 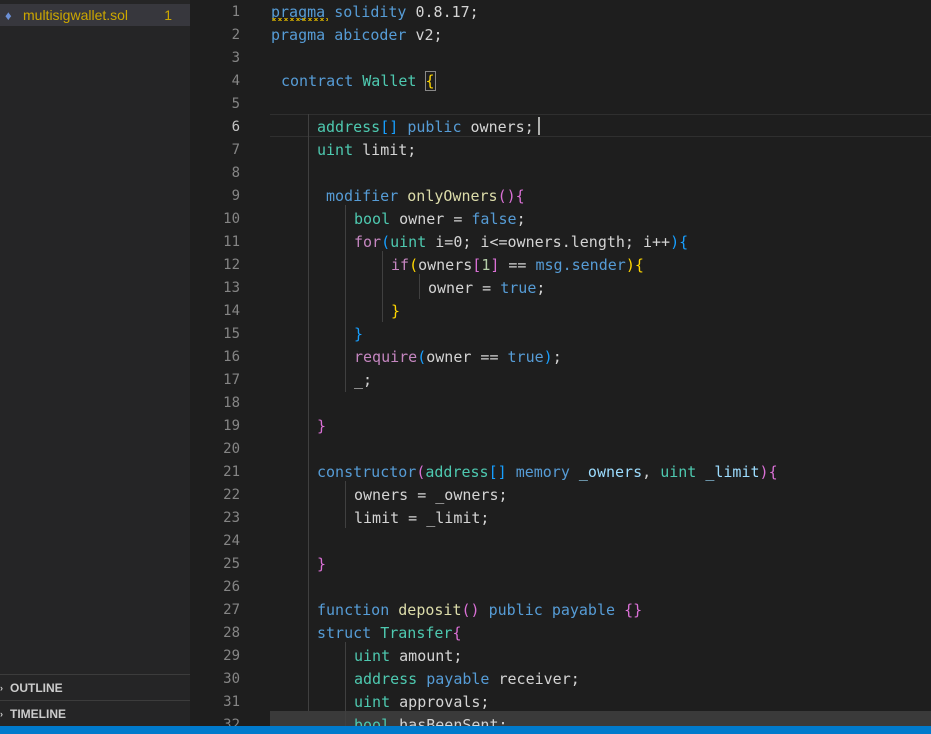 I want to click on code-line: pragma solidity 0.8.17;, so click(x=375, y=12).